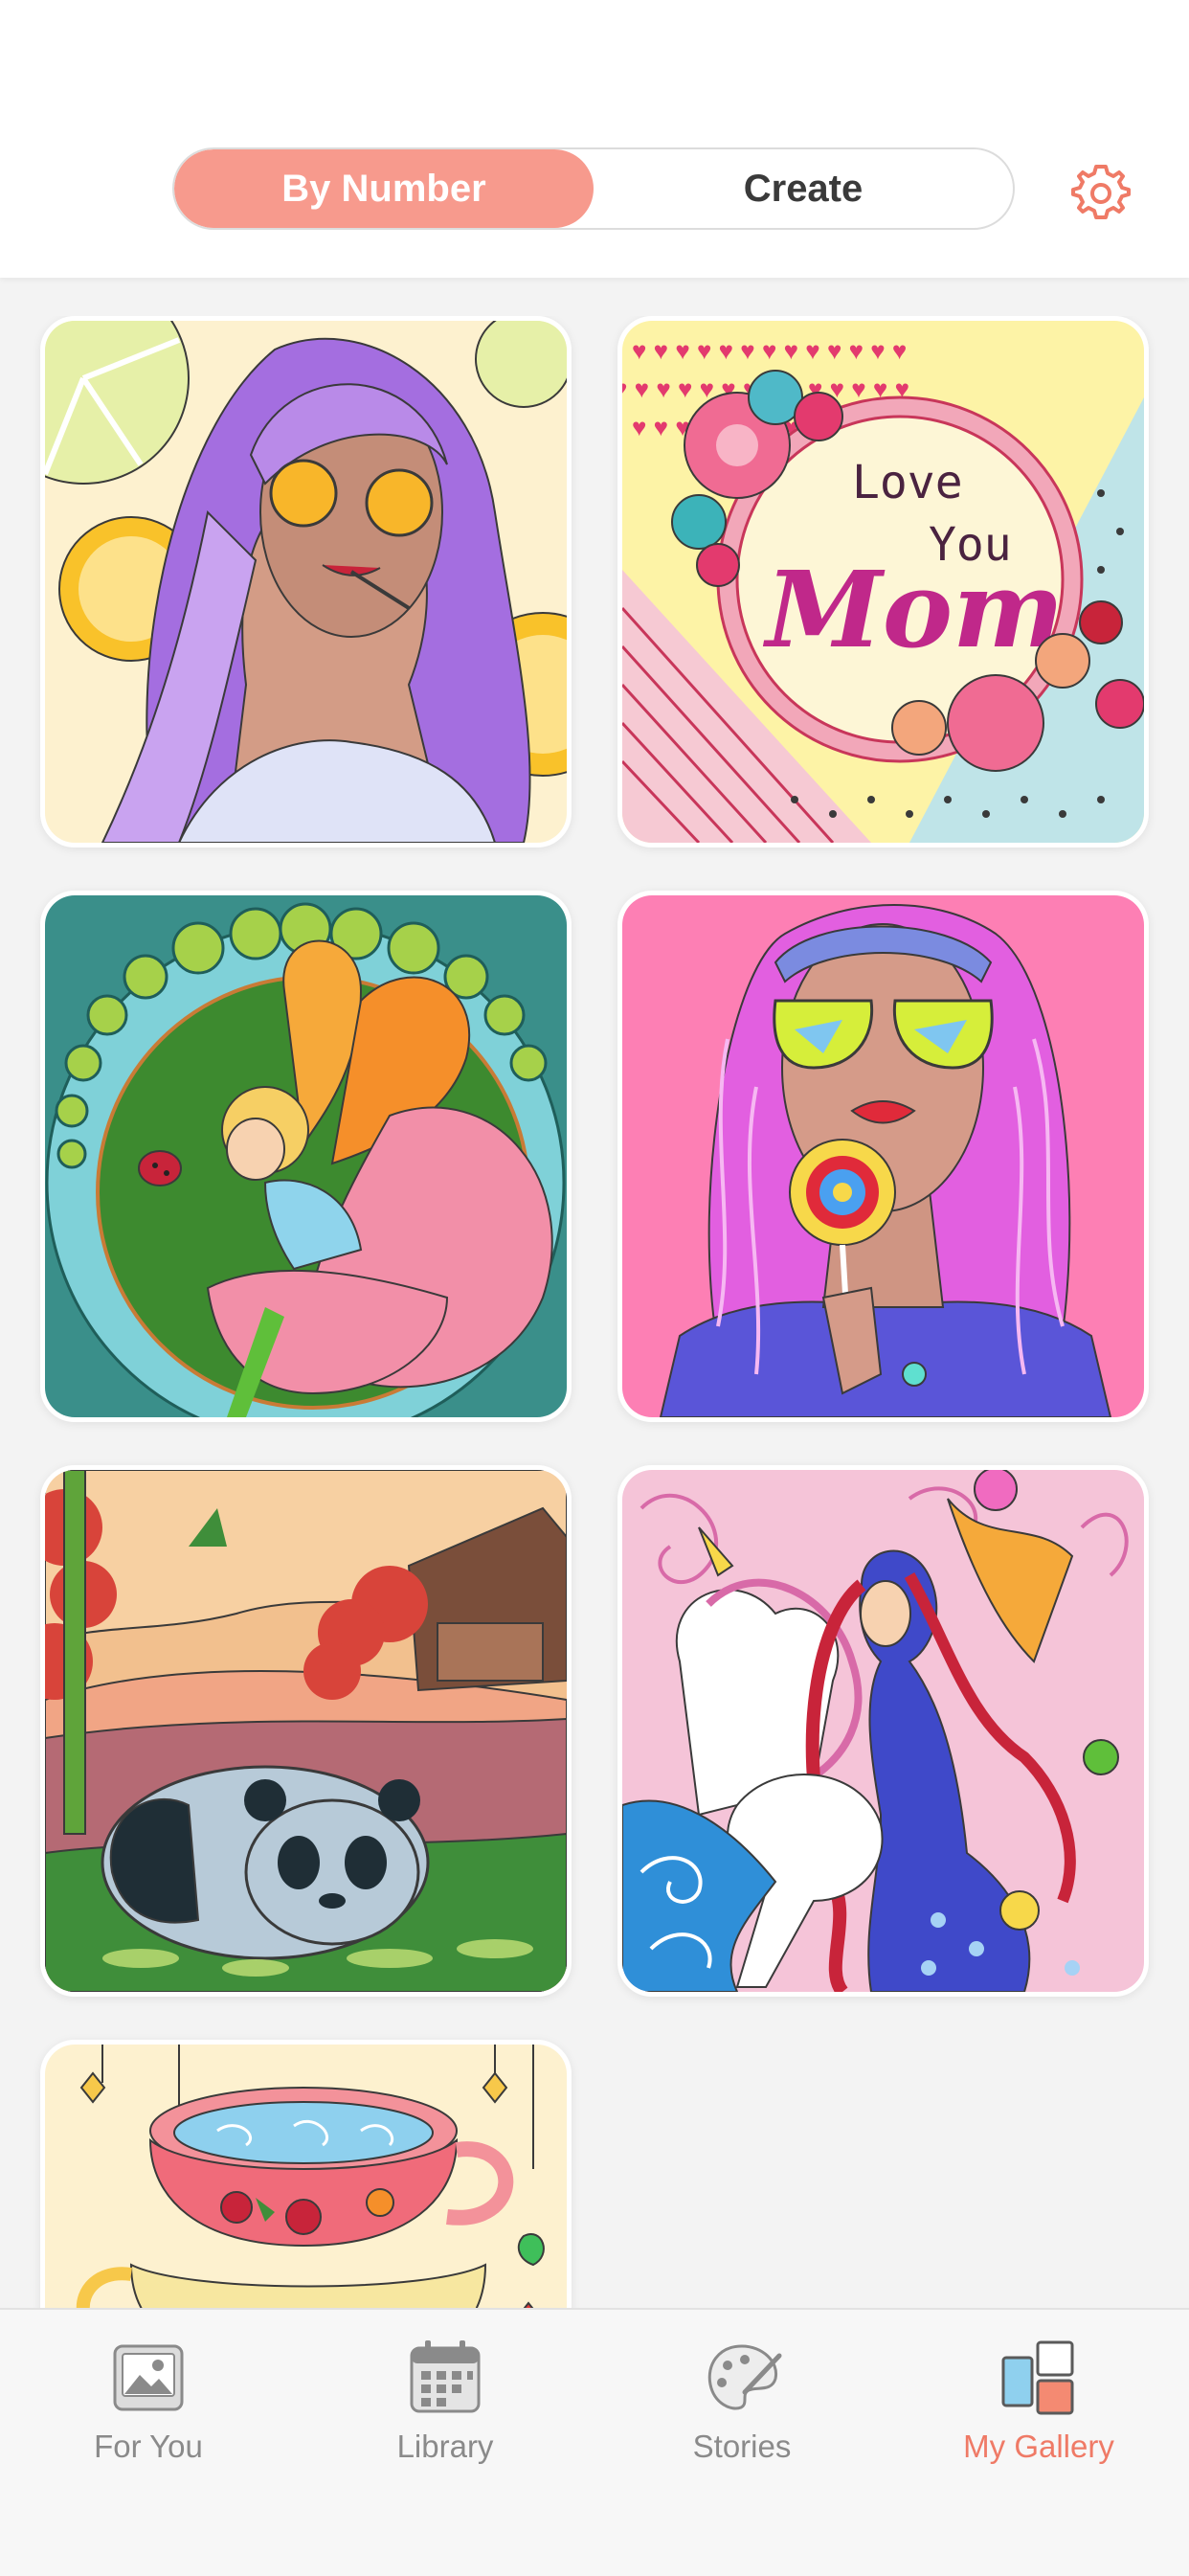 The image size is (1189, 2576). What do you see at coordinates (384, 188) in the screenshot?
I see `segment-by-number: By Number` at bounding box center [384, 188].